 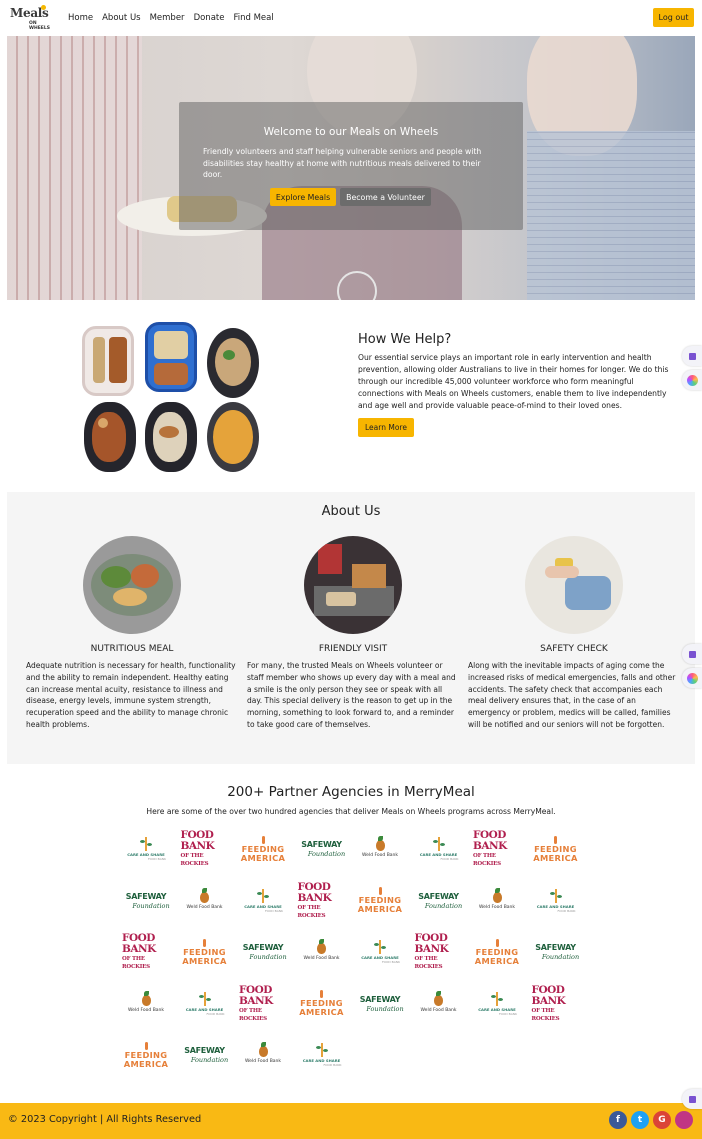 I want to click on brain-icon, so click(x=692, y=678).